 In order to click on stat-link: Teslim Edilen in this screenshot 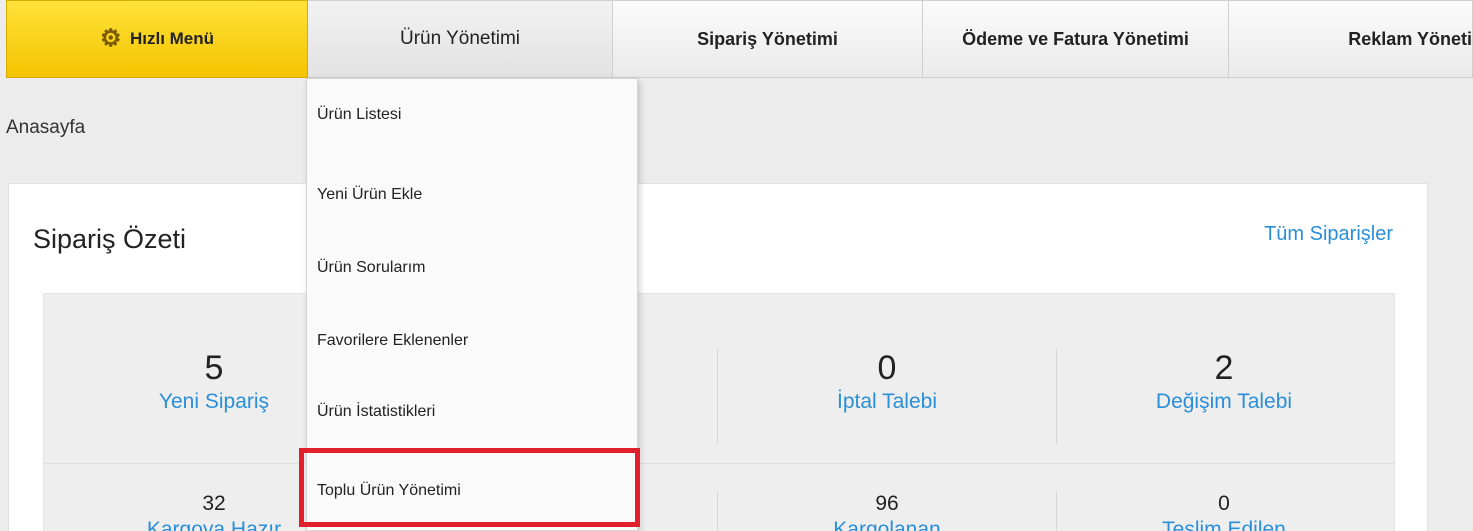, I will do `click(1224, 524)`.